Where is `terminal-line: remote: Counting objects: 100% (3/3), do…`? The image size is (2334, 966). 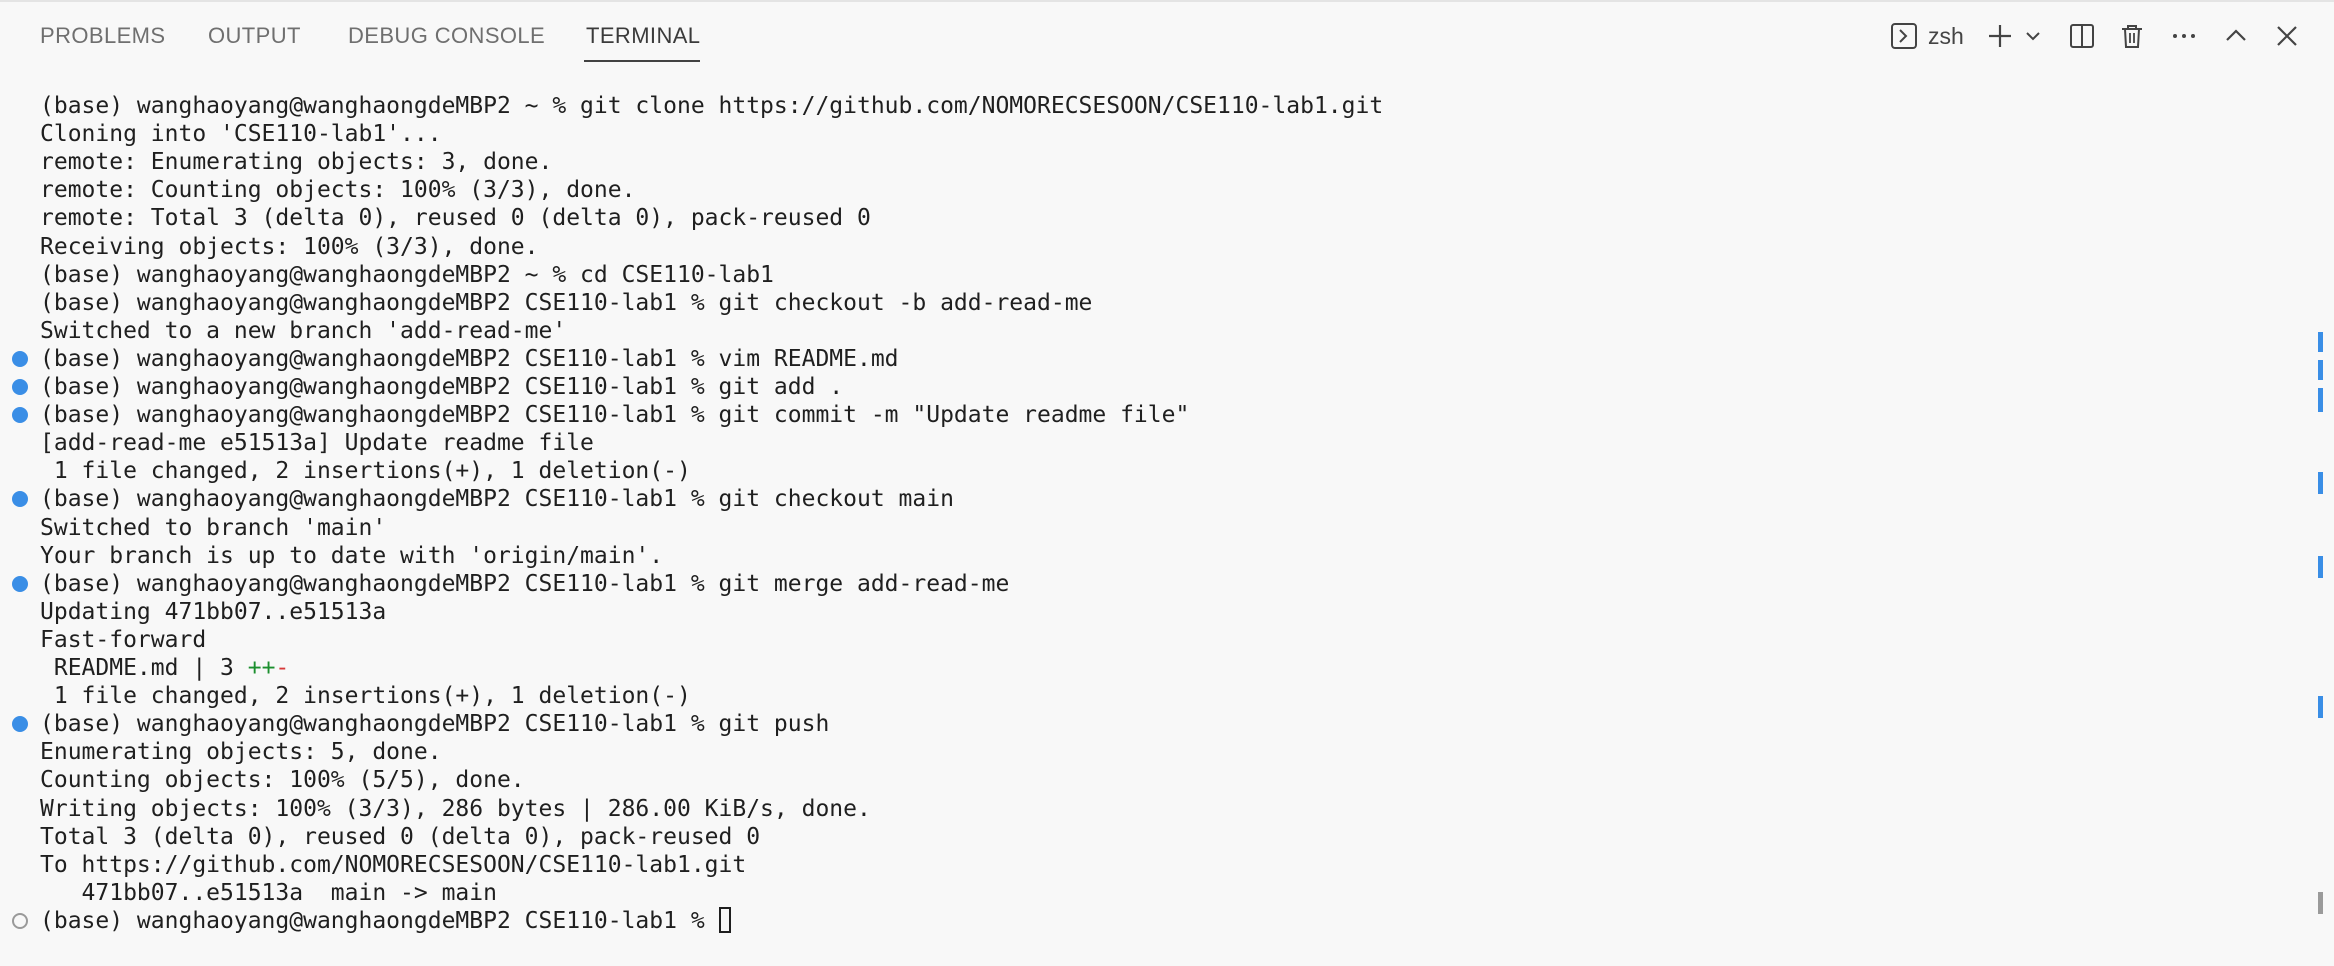
terminal-line: remote: Counting objects: 100% (3/3), do… is located at coordinates (337, 190).